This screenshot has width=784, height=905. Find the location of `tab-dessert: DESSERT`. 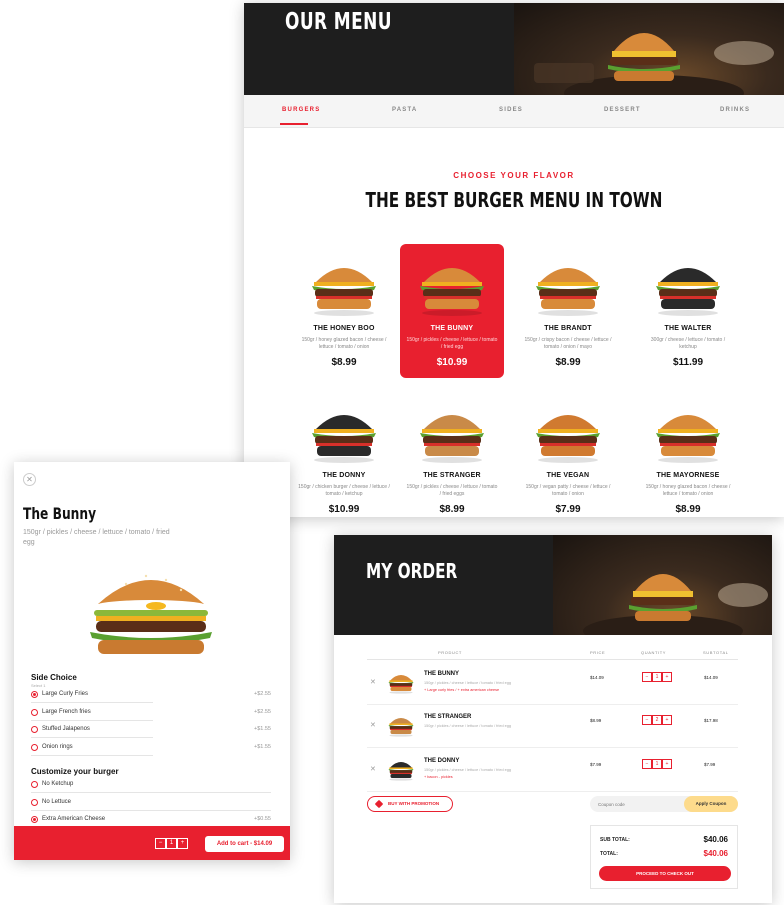

tab-dessert: DESSERT is located at coordinates (622, 110).